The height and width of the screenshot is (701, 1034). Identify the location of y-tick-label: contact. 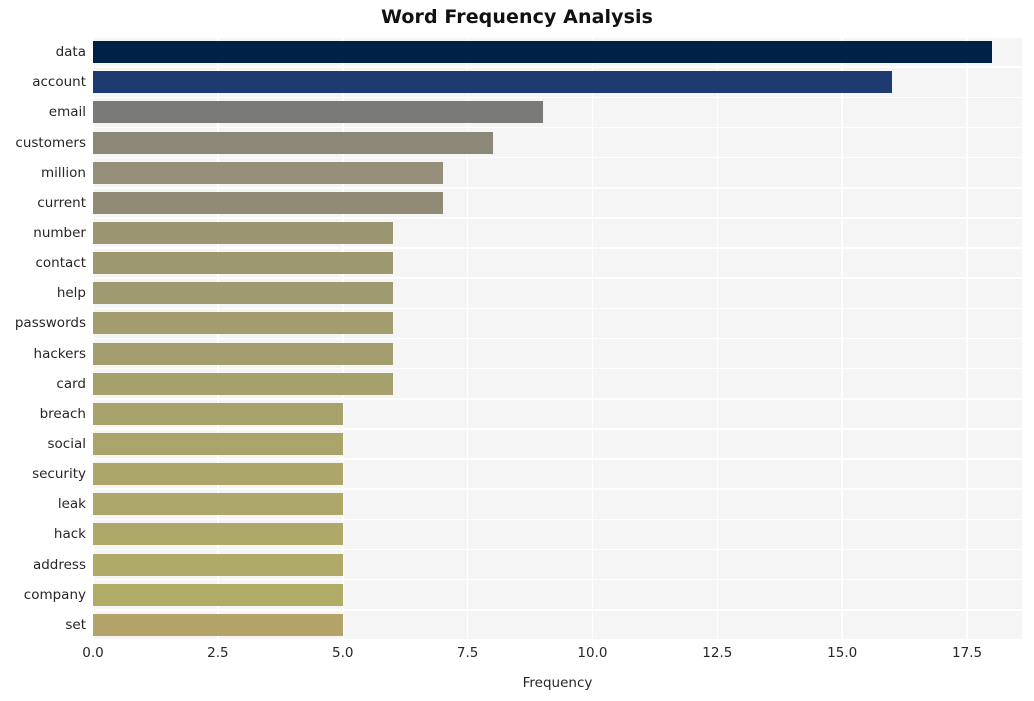
(60, 263).